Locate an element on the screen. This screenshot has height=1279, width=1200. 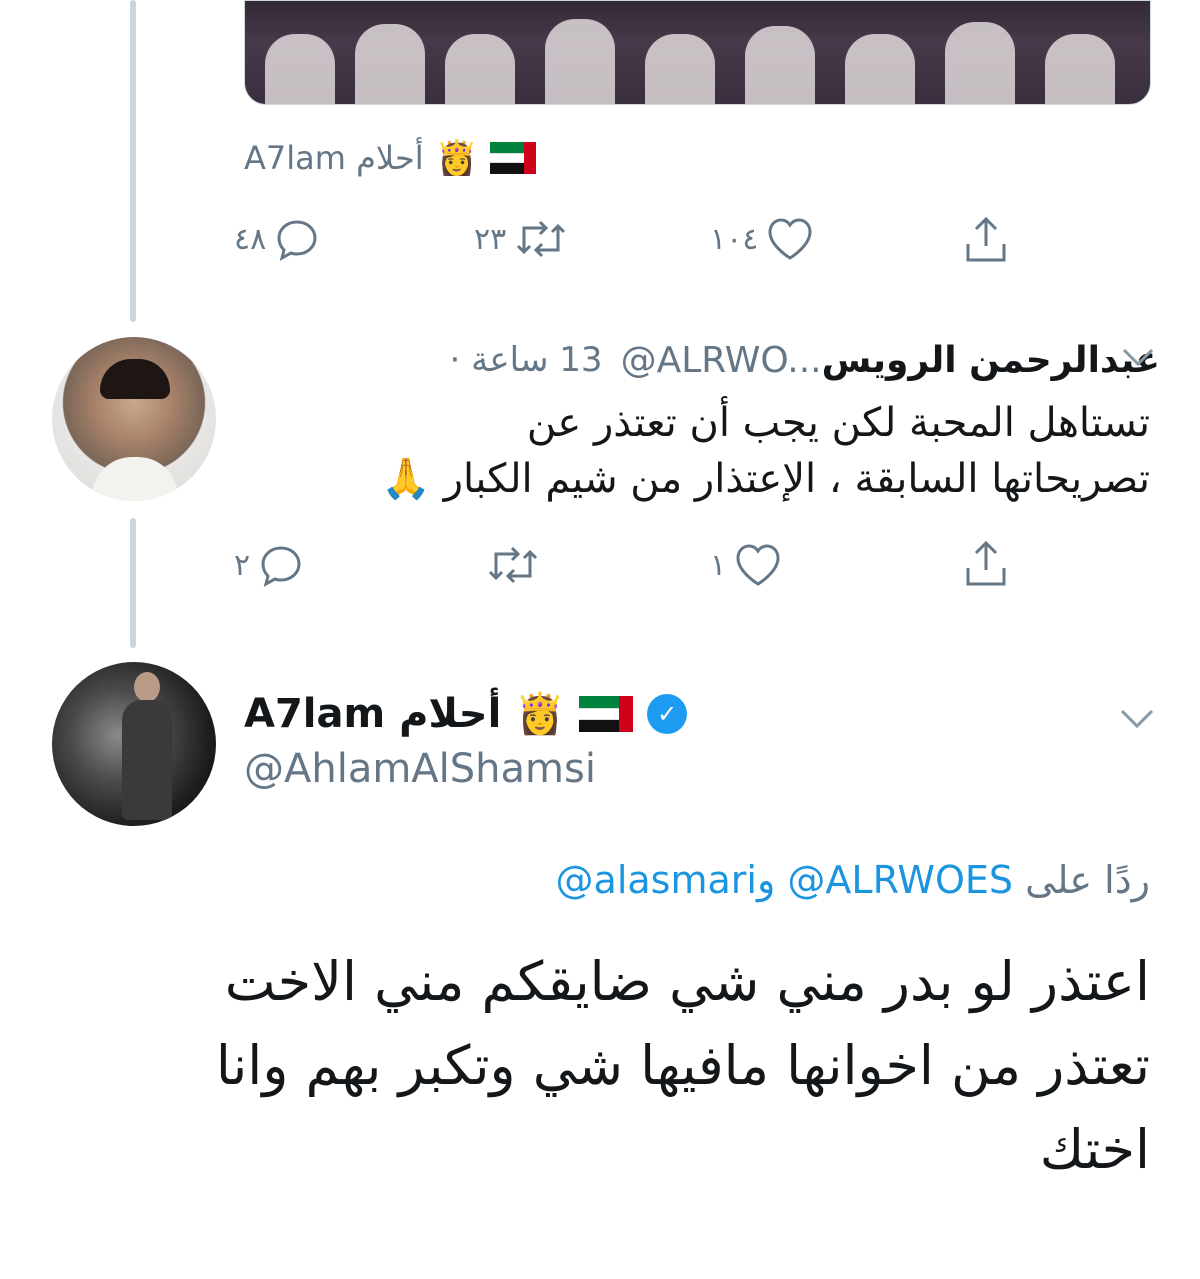
reply1-avatar is located at coordinates (134, 419).